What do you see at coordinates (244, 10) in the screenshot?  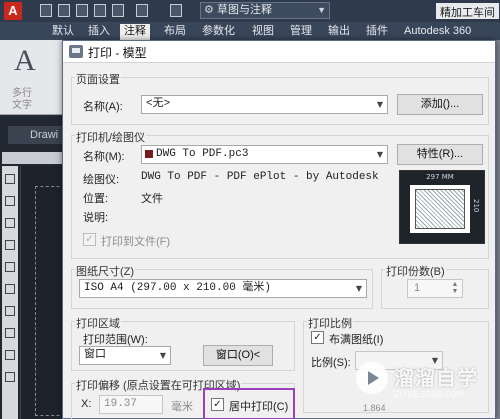 I see `workspace-label: 草图与注释` at bounding box center [244, 10].